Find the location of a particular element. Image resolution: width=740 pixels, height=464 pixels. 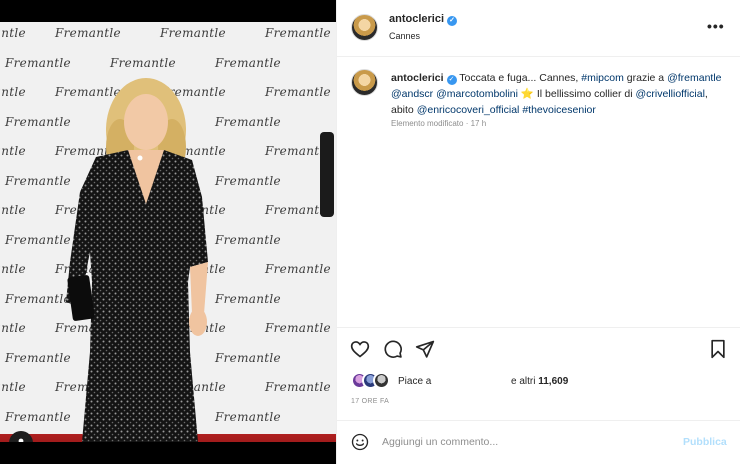

comment-input is located at coordinates (527, 442).